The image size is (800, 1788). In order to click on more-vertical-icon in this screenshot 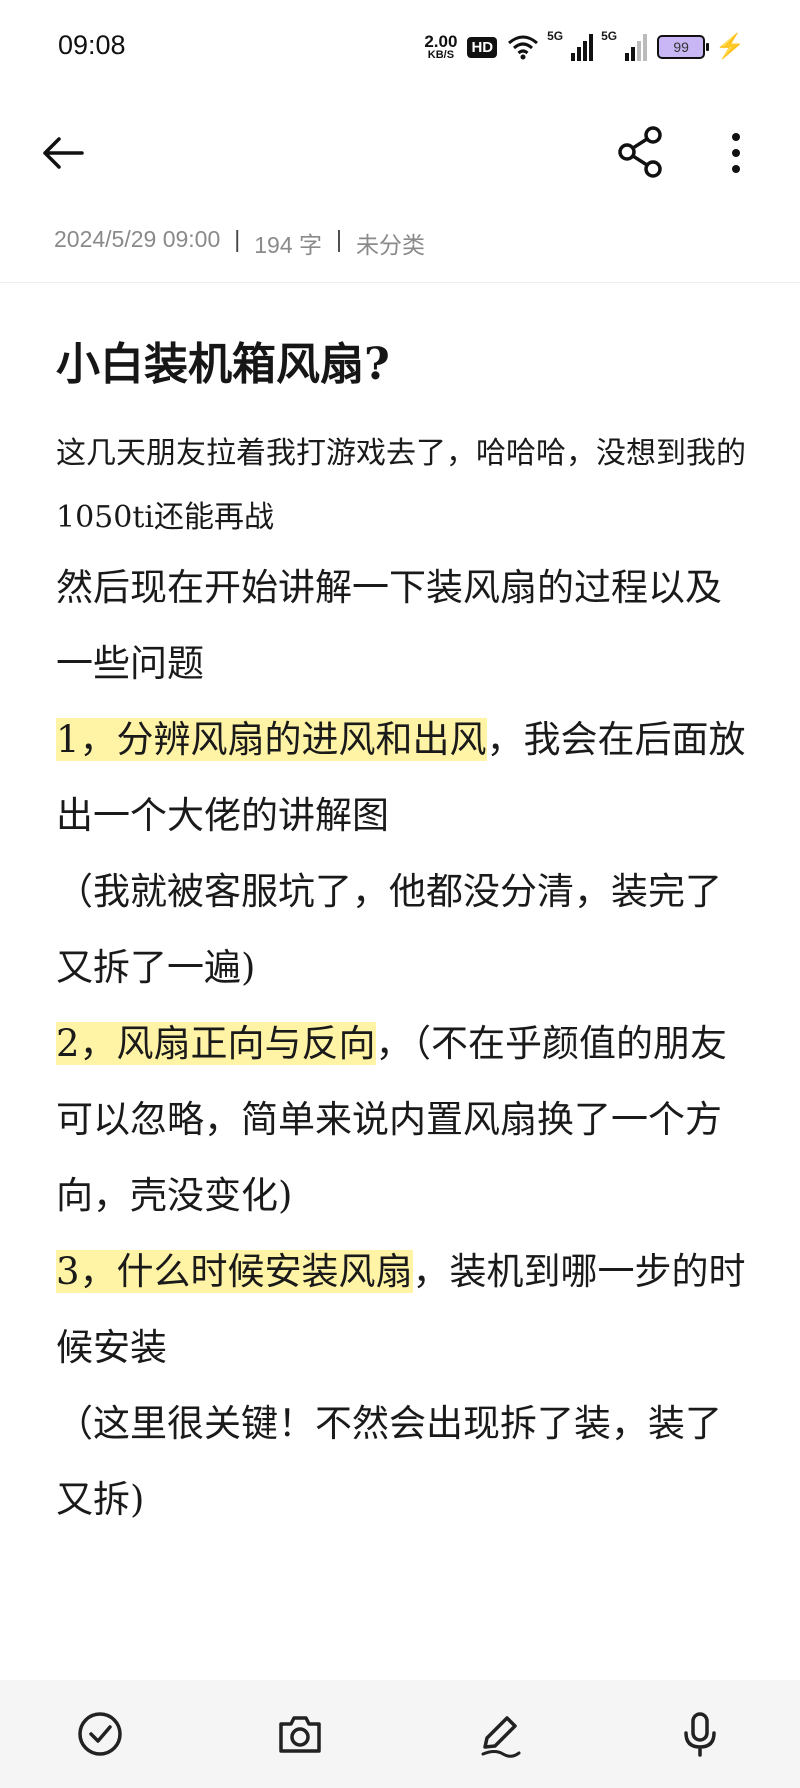, I will do `click(736, 153)`.